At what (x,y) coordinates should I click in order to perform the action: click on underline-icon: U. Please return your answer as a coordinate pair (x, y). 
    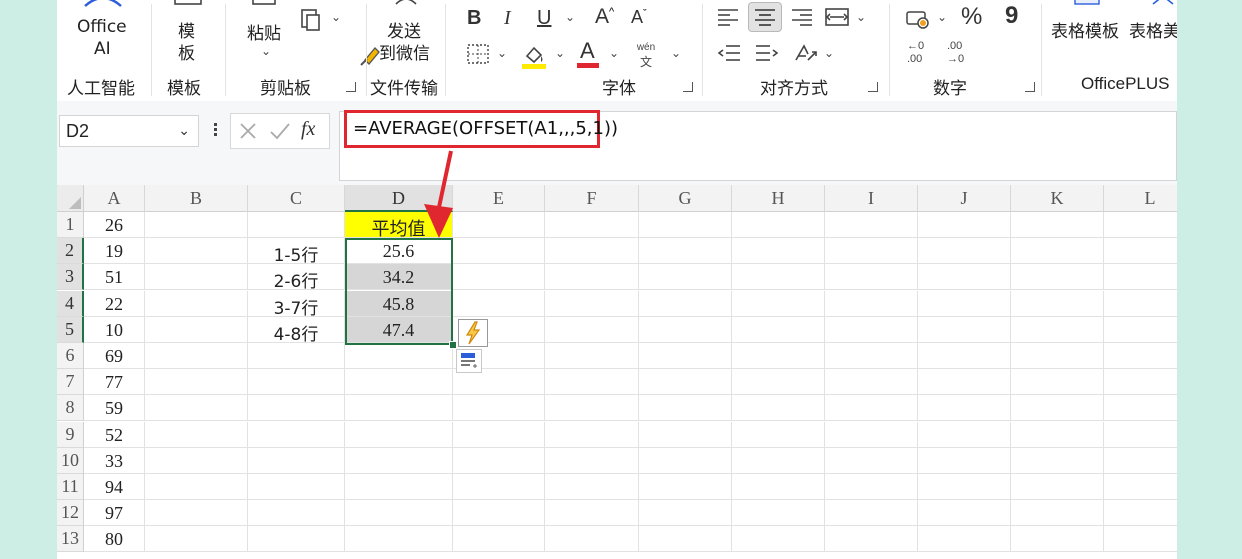
    Looking at the image, I should click on (544, 18).